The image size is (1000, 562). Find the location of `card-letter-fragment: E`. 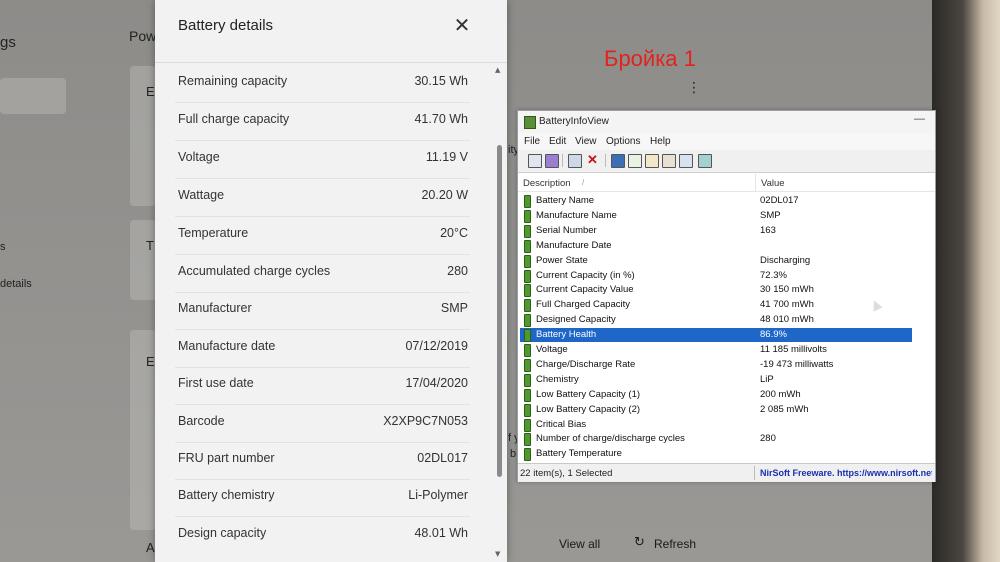

card-letter-fragment: E is located at coordinates (150, 361).